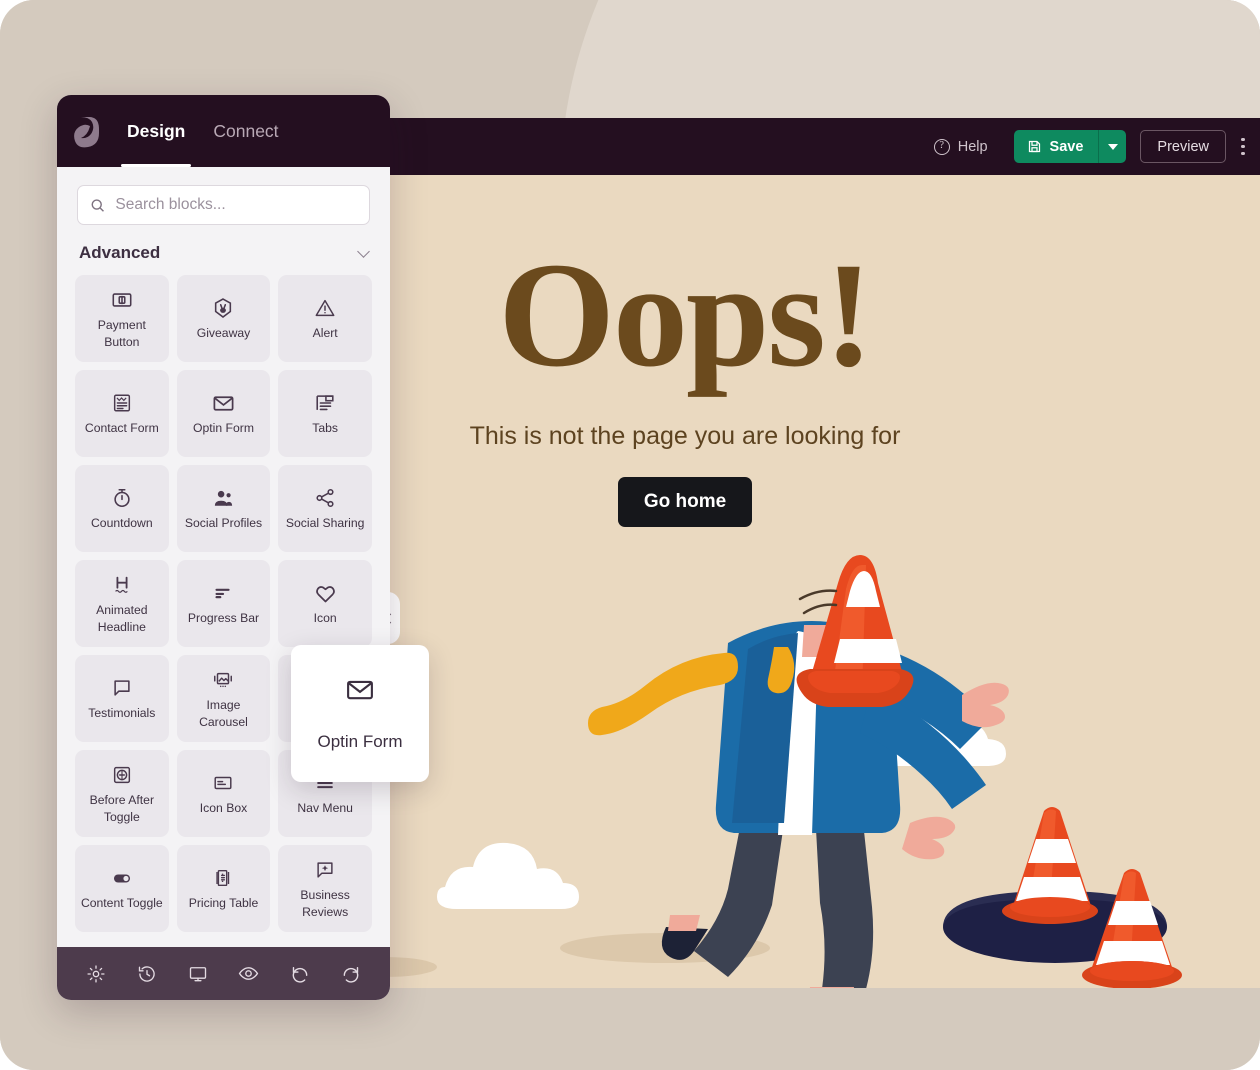 The height and width of the screenshot is (1070, 1260). I want to click on animated-headline-icon, so click(122, 585).